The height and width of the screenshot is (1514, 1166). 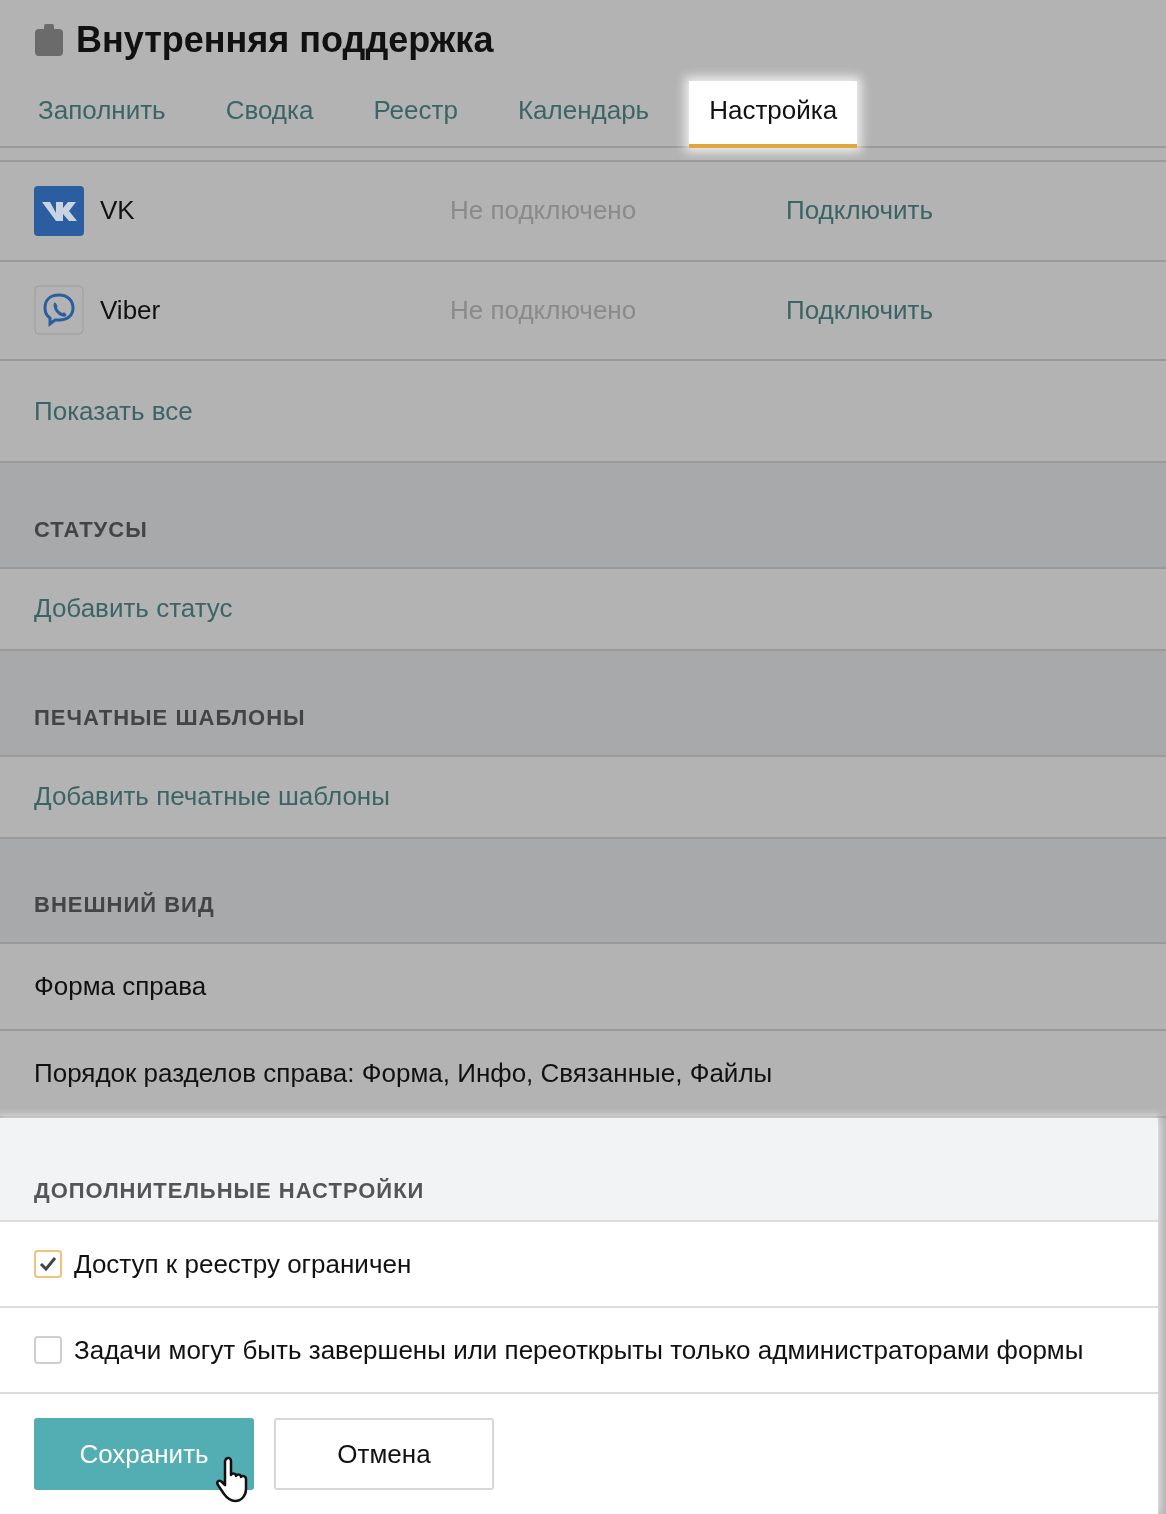 I want to click on tab: Настройка, so click(x=773, y=114).